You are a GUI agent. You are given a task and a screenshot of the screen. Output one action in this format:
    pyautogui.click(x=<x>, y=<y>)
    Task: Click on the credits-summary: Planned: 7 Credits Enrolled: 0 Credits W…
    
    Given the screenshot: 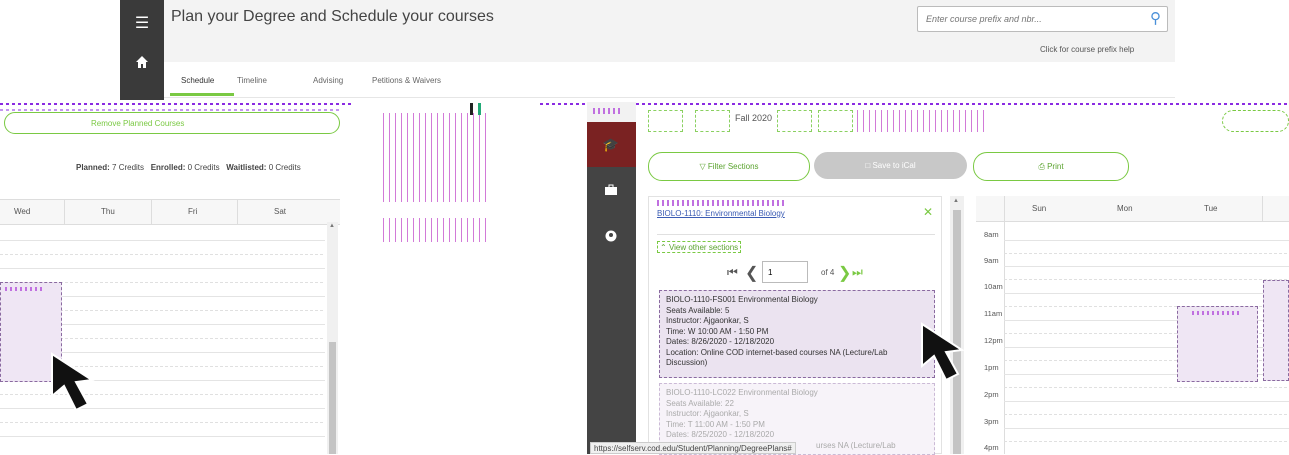 What is the action you would take?
    pyautogui.click(x=188, y=167)
    